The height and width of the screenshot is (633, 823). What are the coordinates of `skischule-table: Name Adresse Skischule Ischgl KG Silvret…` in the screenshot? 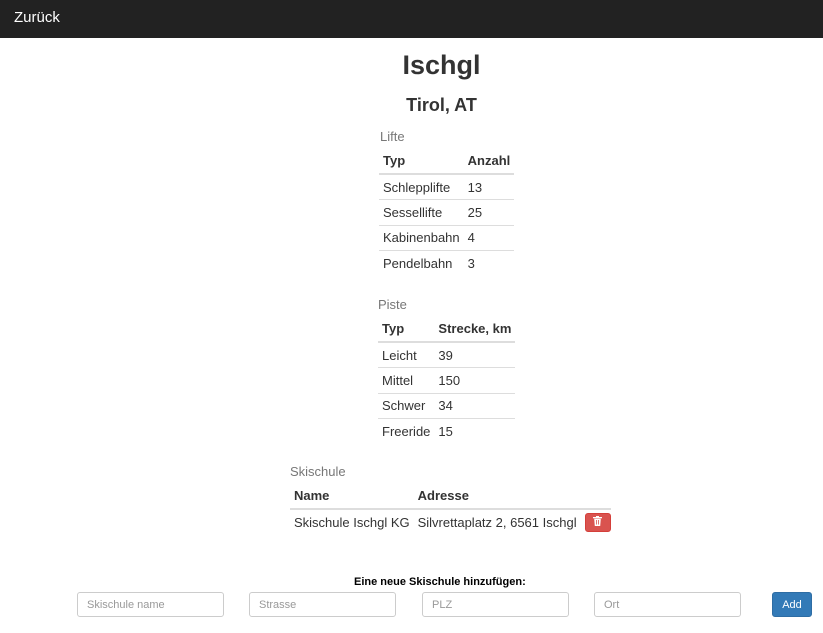 It's located at (450, 509).